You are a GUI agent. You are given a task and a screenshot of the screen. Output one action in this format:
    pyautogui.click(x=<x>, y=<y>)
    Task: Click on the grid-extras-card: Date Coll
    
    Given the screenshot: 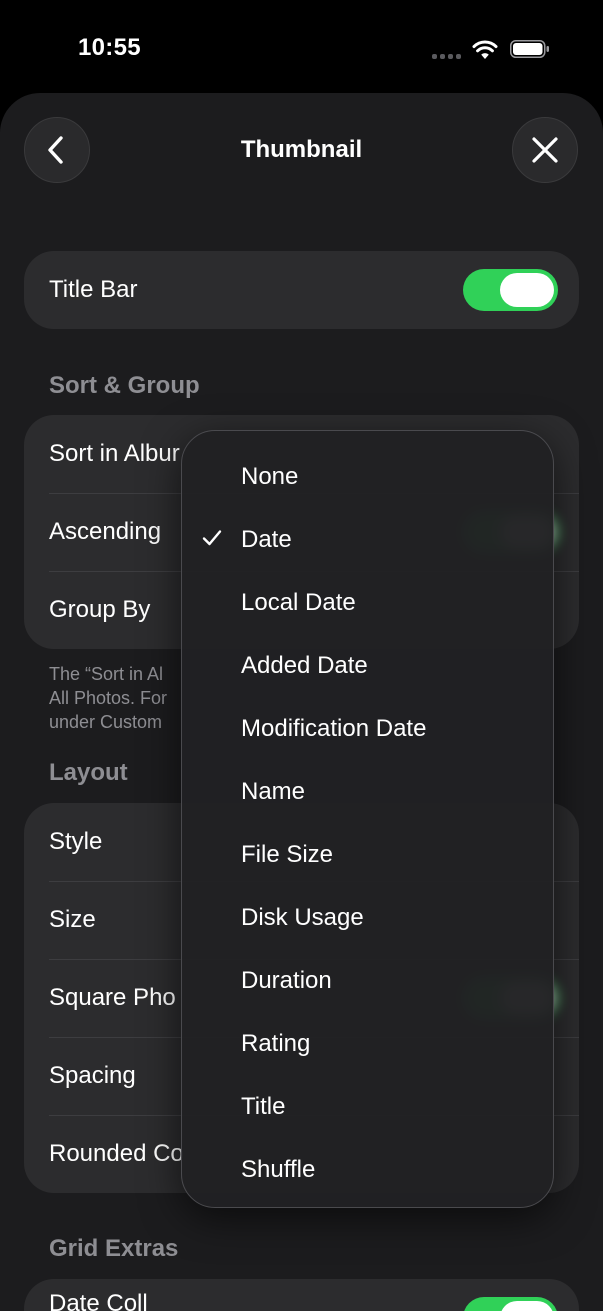 What is the action you would take?
    pyautogui.click(x=301, y=1295)
    